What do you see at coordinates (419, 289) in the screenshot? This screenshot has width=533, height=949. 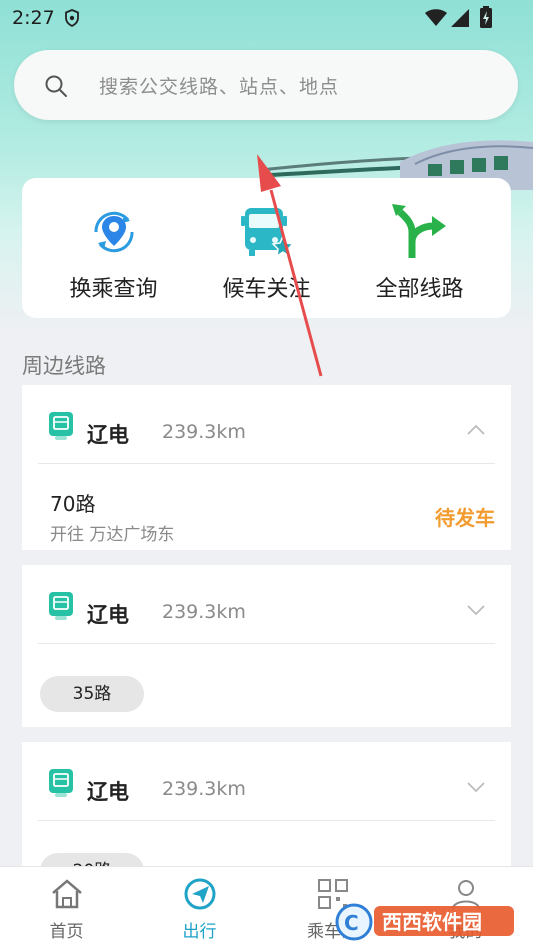 I see `quick-action-label: 全部线路` at bounding box center [419, 289].